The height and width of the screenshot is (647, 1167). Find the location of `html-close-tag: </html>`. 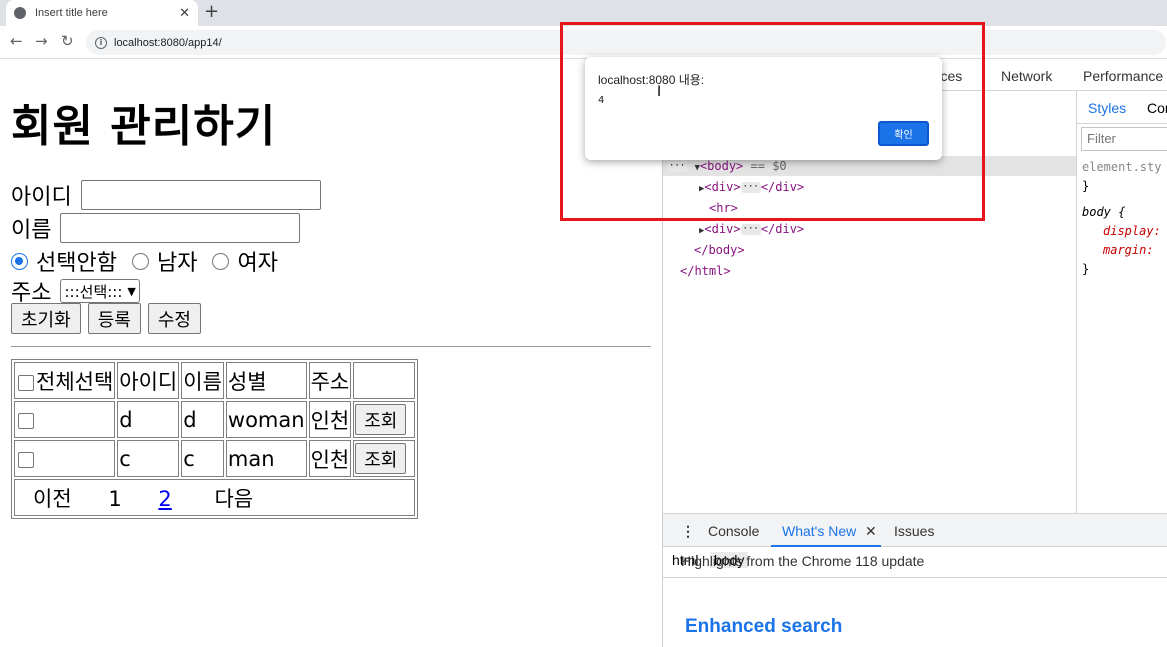

html-close-tag: </html> is located at coordinates (705, 271).